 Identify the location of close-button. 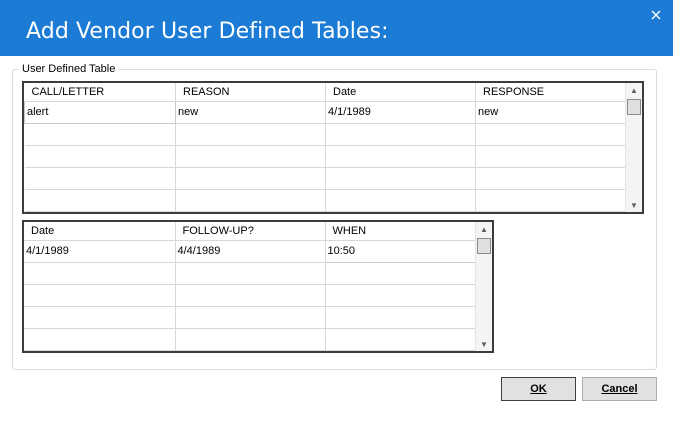
(656, 15).